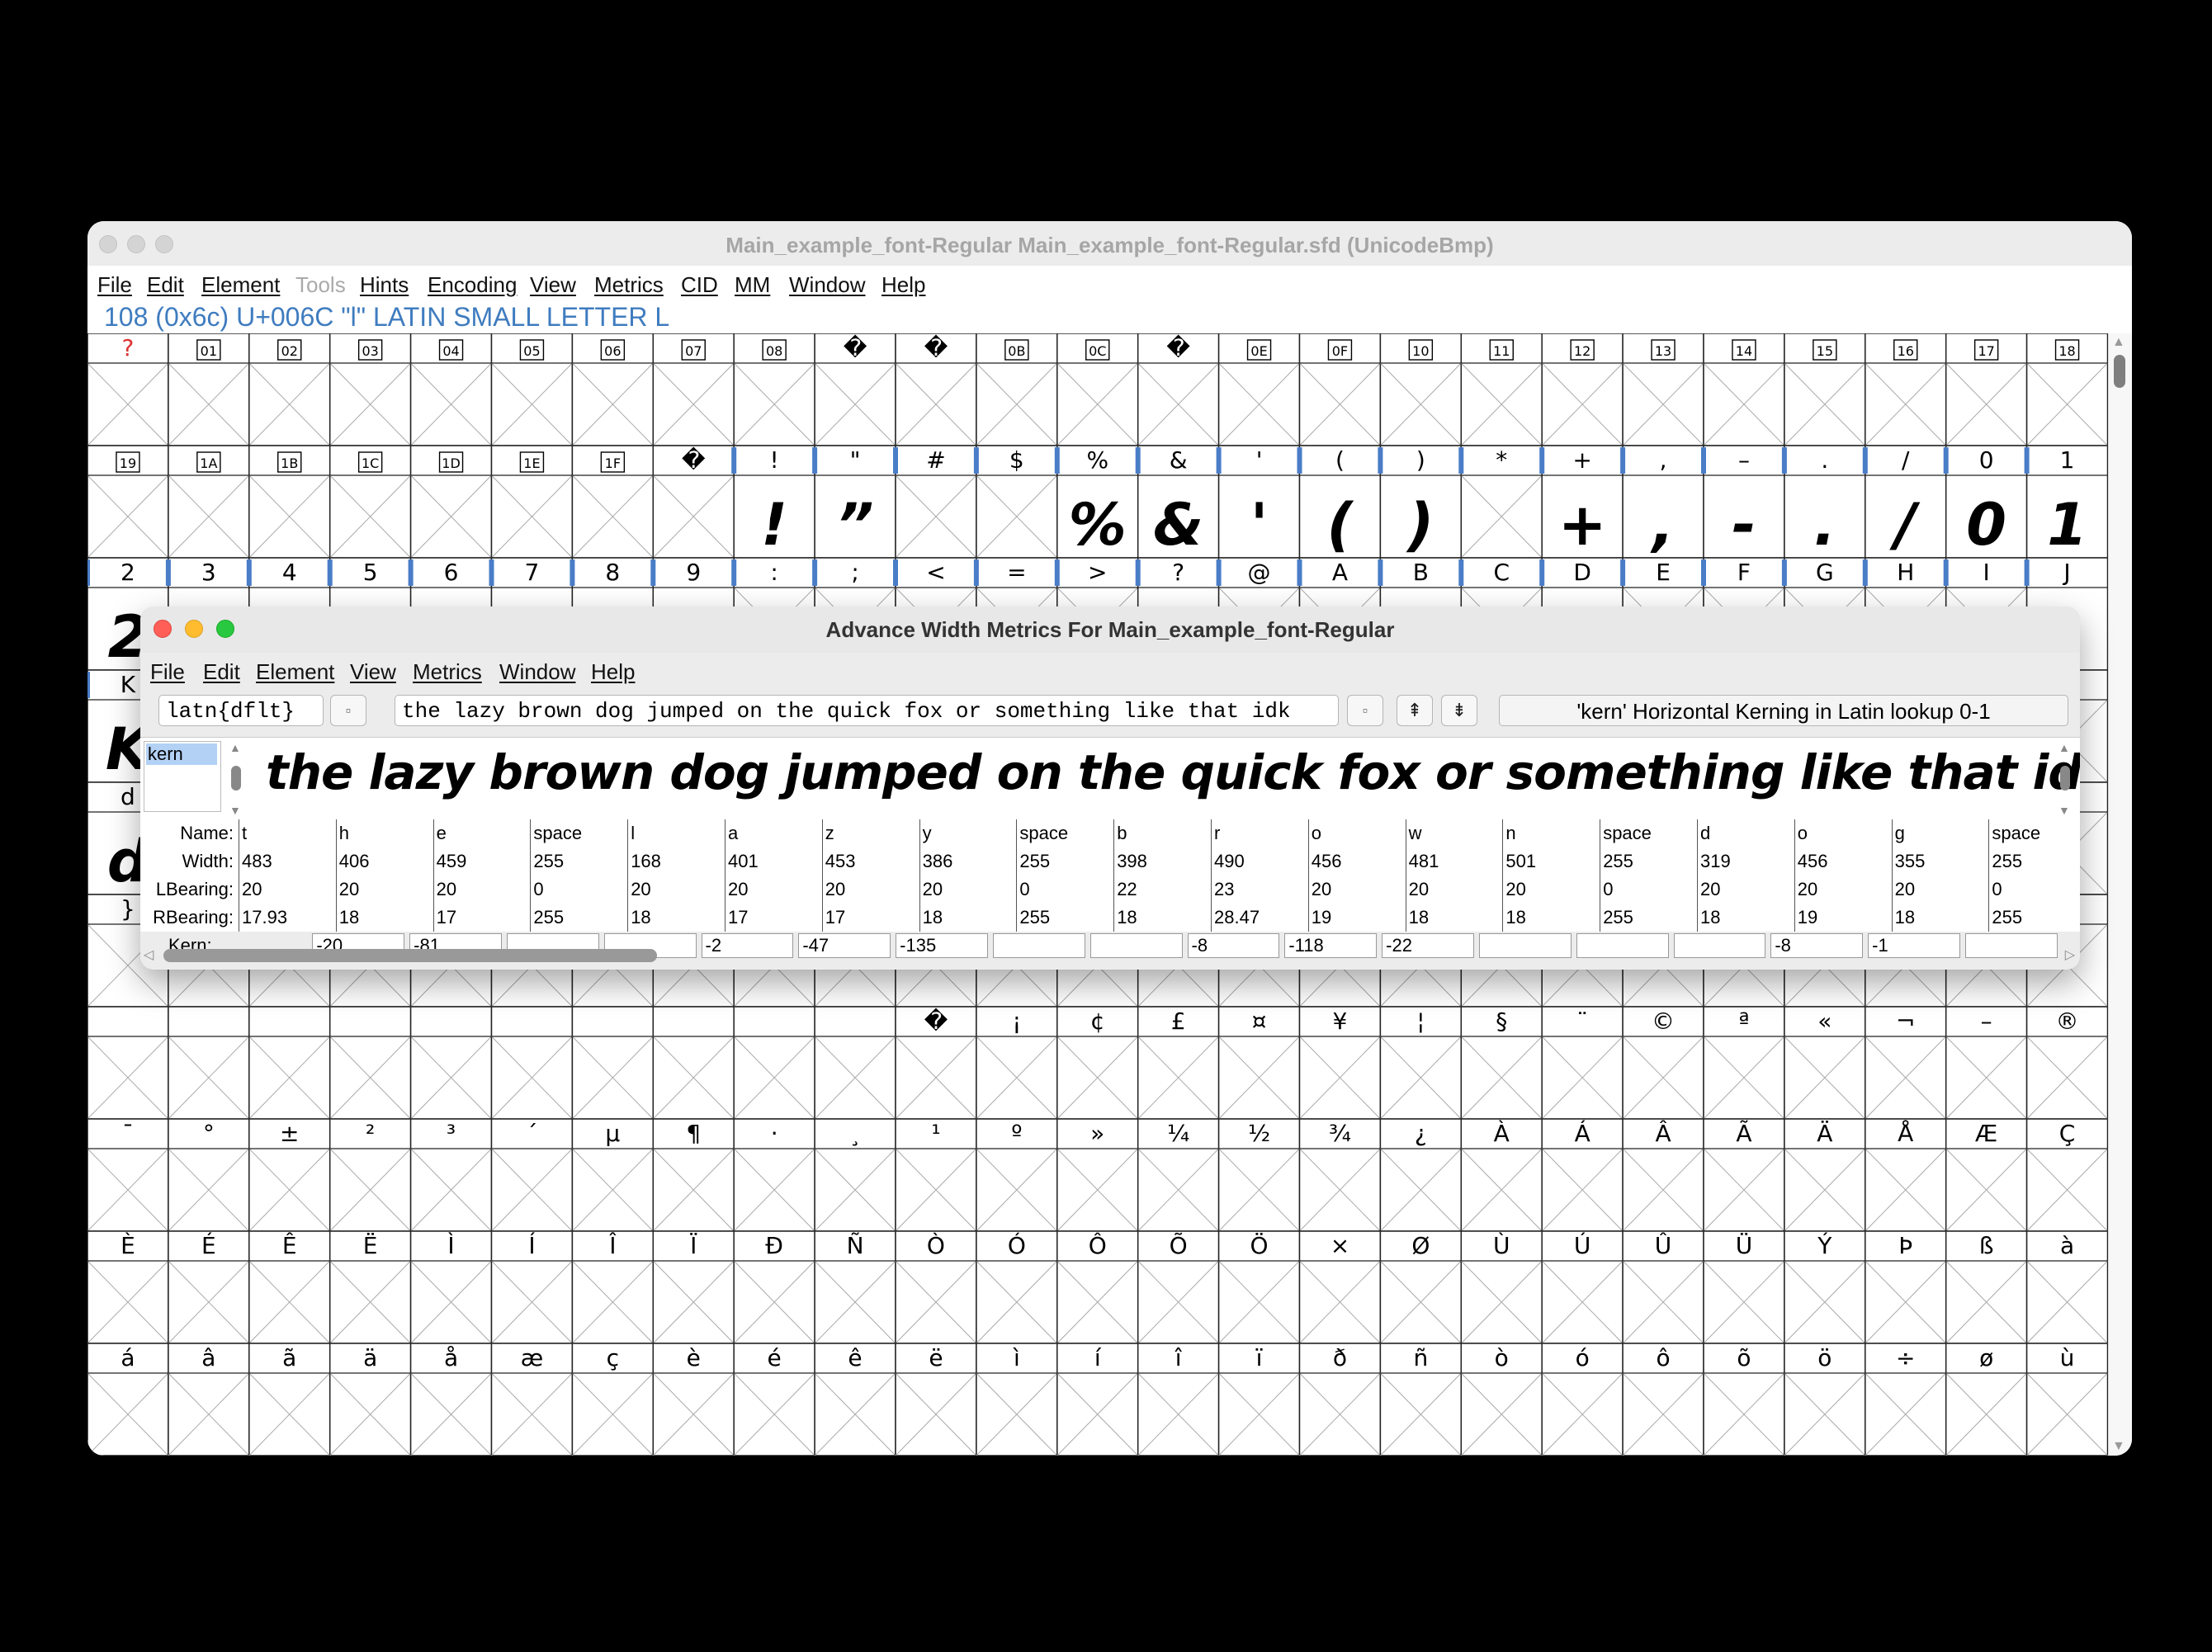  Describe the element at coordinates (1823, 502) in the screenshot. I see `glyph-cell: ..` at that location.